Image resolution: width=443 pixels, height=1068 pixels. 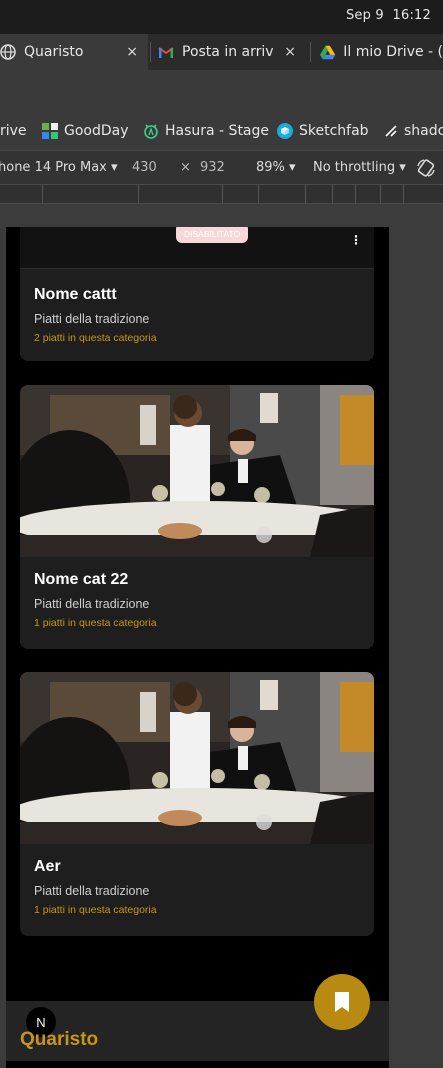 I want to click on bookmark-hasura: Hasura - Stage, so click(x=206, y=131).